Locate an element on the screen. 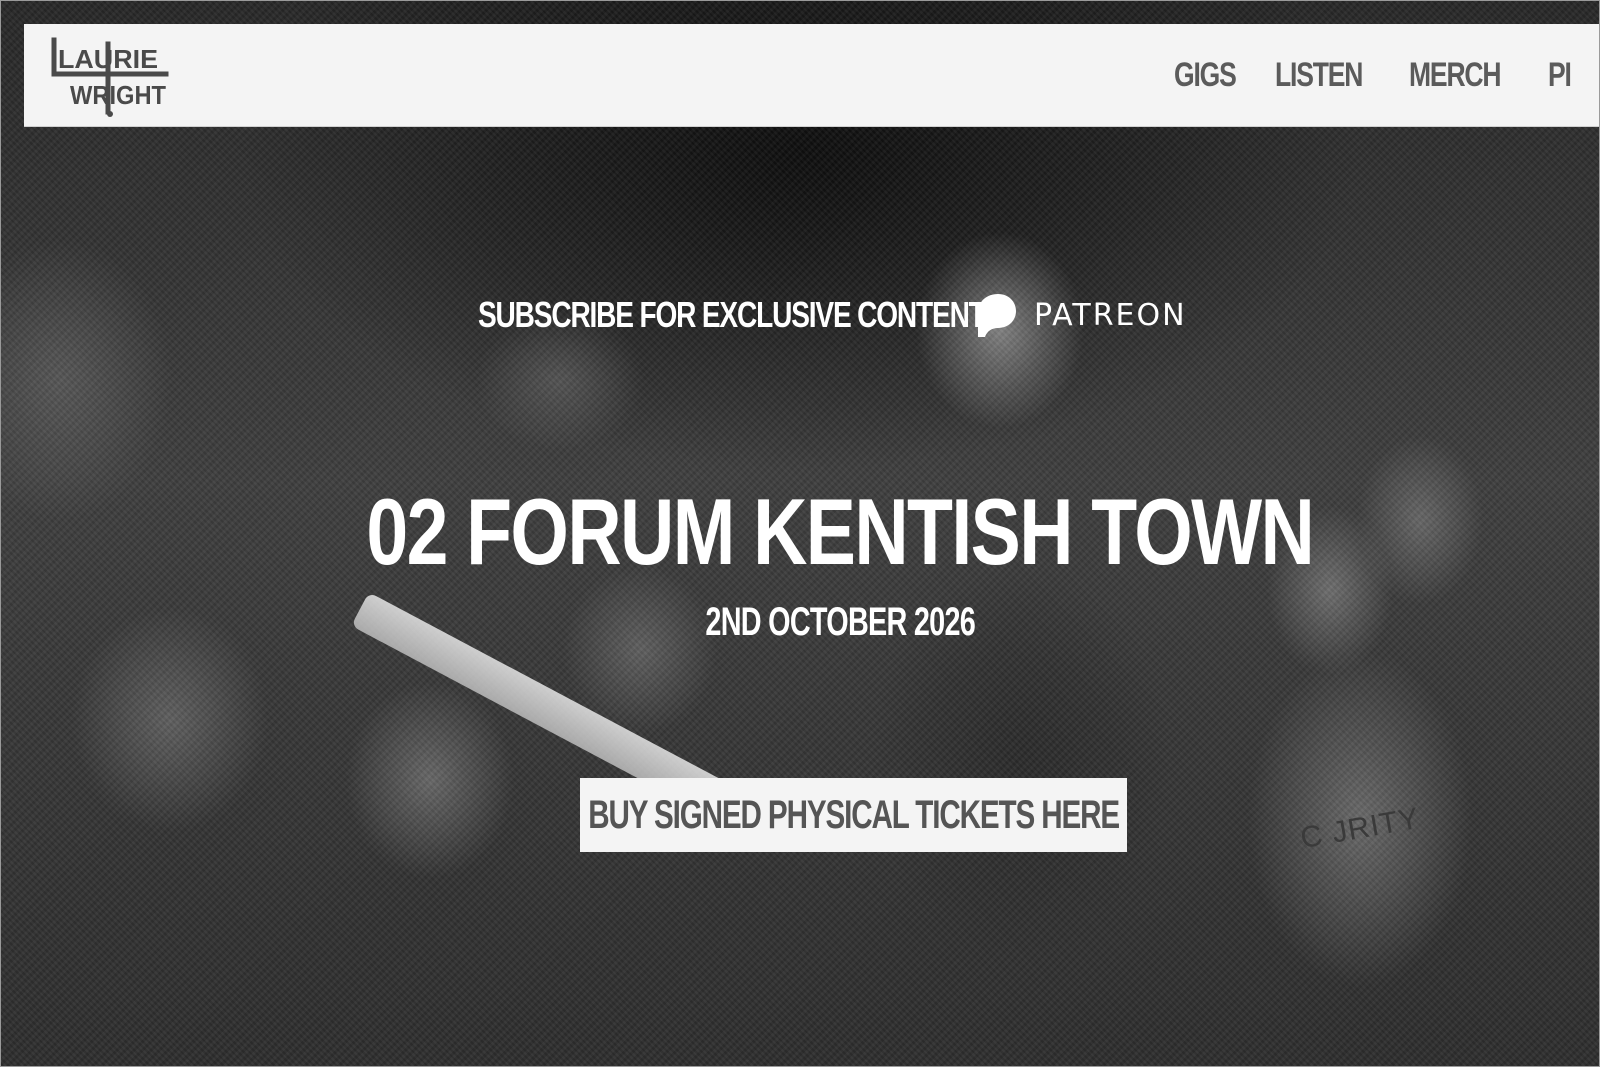 Image resolution: width=1600 pixels, height=1067 pixels. logo-line-1: LAURIE is located at coordinates (108, 59).